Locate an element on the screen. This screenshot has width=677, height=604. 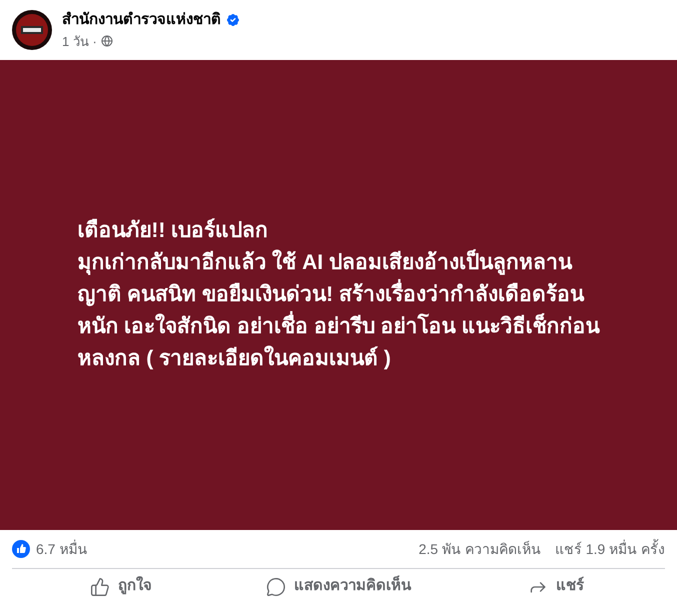
banner-text: มุกเก่ากลับมาอีกแล้ว ใช้ AI ปลอมเสียงอ้างเป็นลูกหลาน is located at coordinates (324, 262).